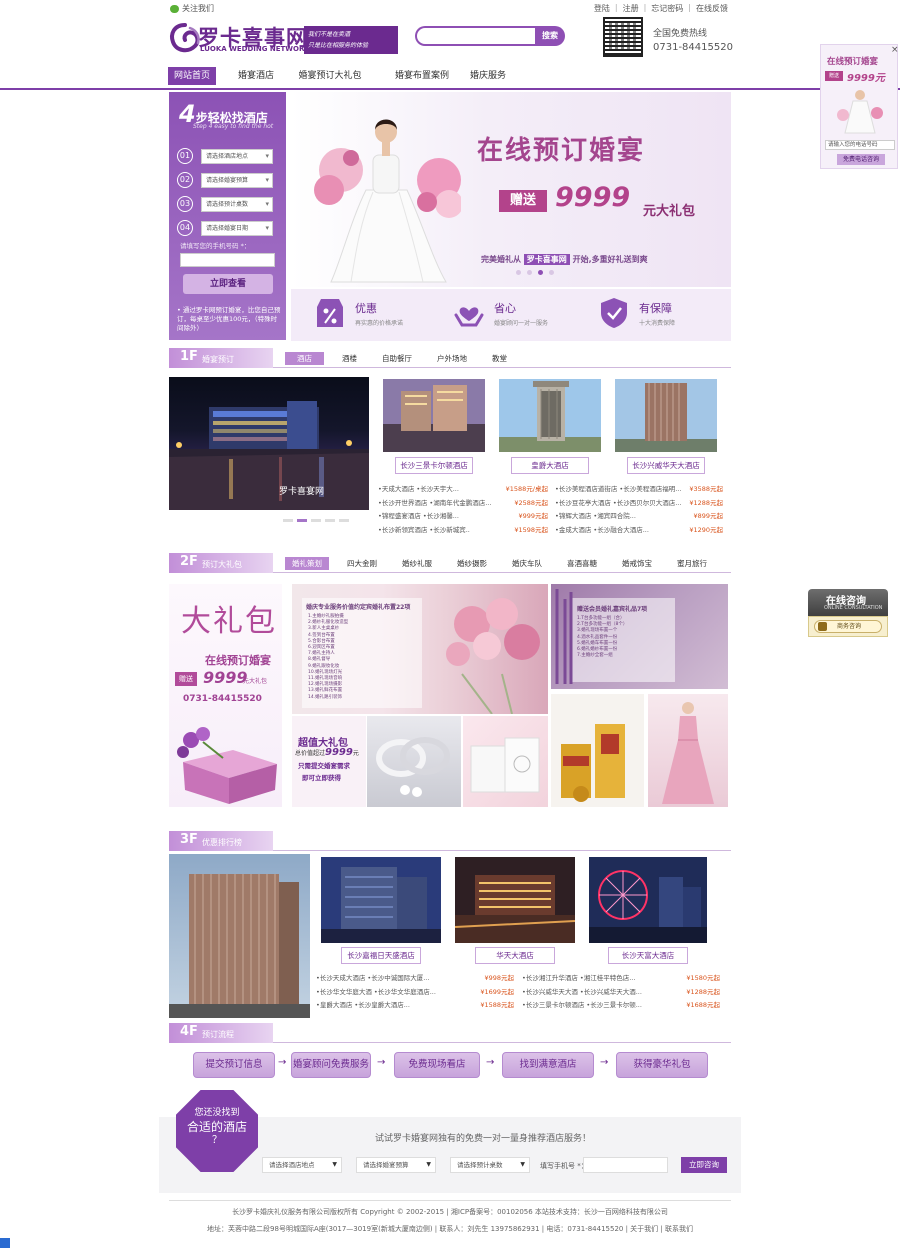 The height and width of the screenshot is (1248, 900). I want to click on arrow-right-icon: →, so click(604, 1062).